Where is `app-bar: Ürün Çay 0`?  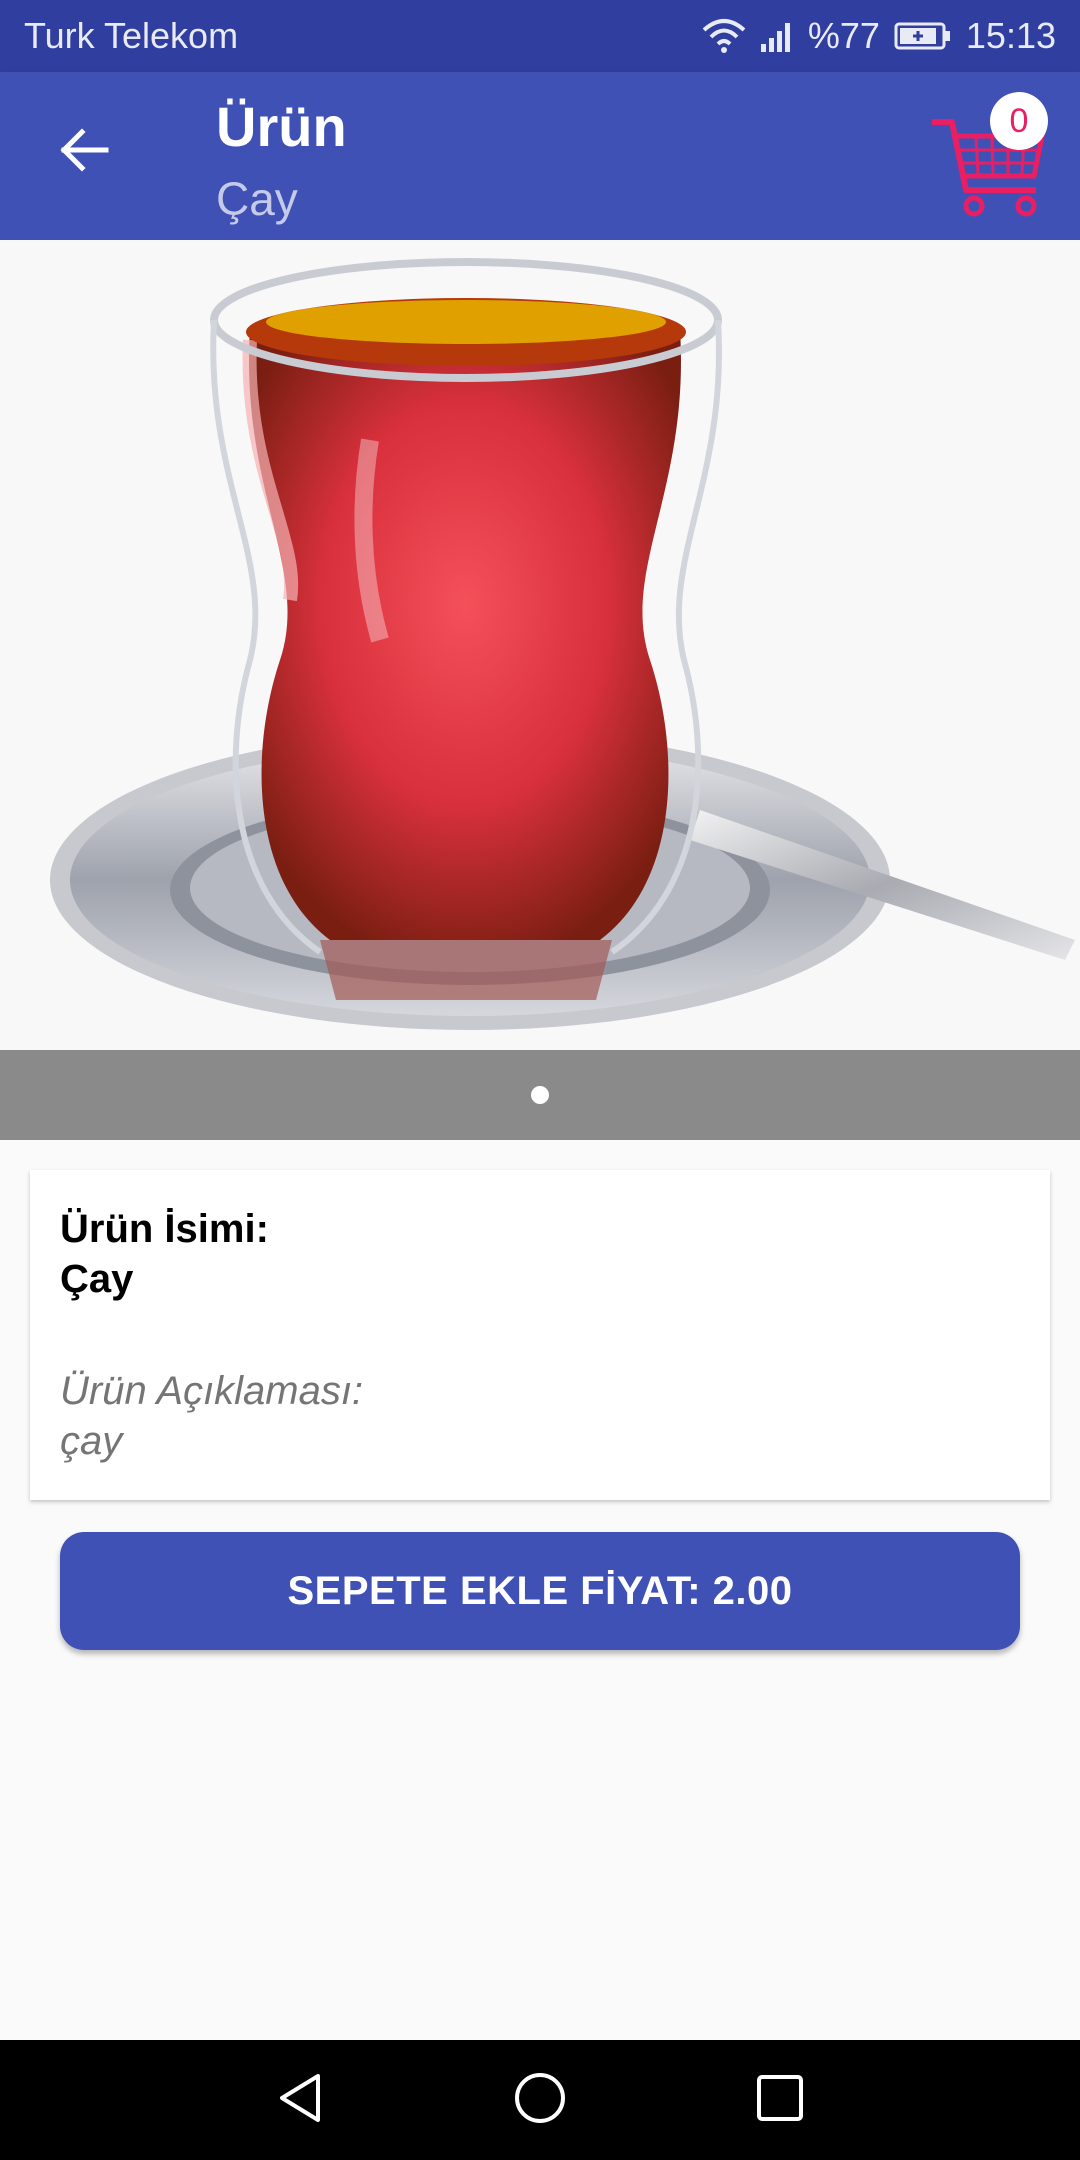
app-bar: Ürün Çay 0 is located at coordinates (540, 156).